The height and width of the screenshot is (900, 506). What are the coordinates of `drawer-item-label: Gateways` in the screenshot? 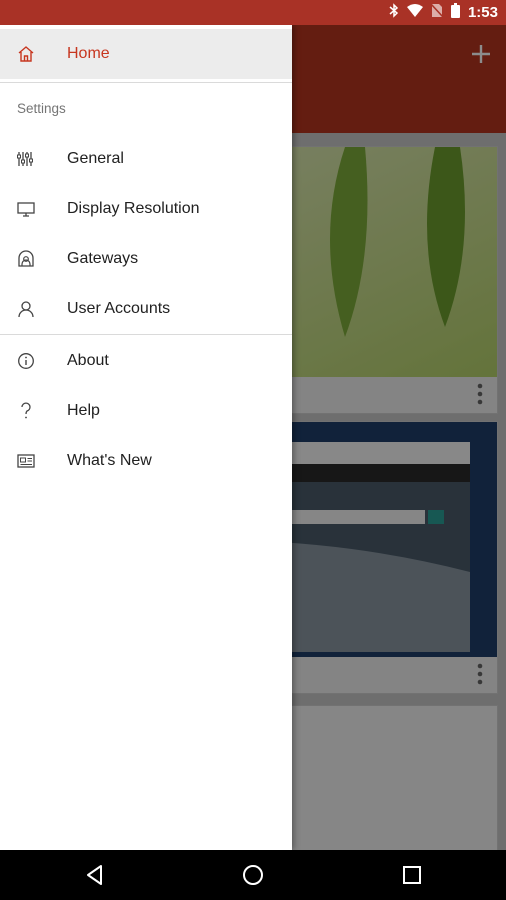 It's located at (103, 258).